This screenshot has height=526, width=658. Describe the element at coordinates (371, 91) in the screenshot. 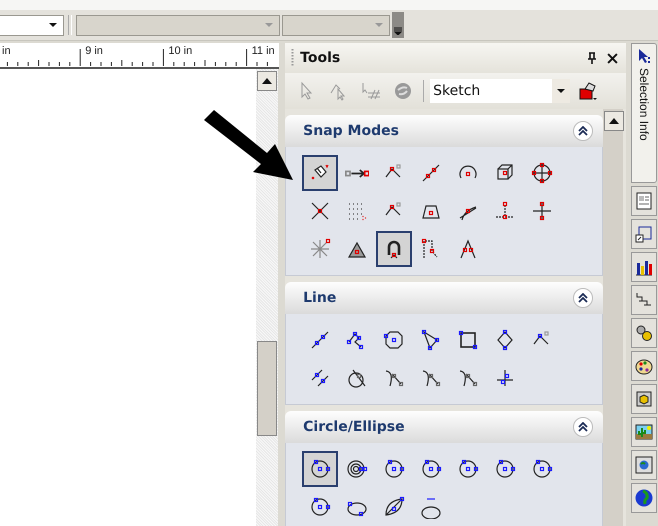

I see `hatch-pointer-icon` at that location.